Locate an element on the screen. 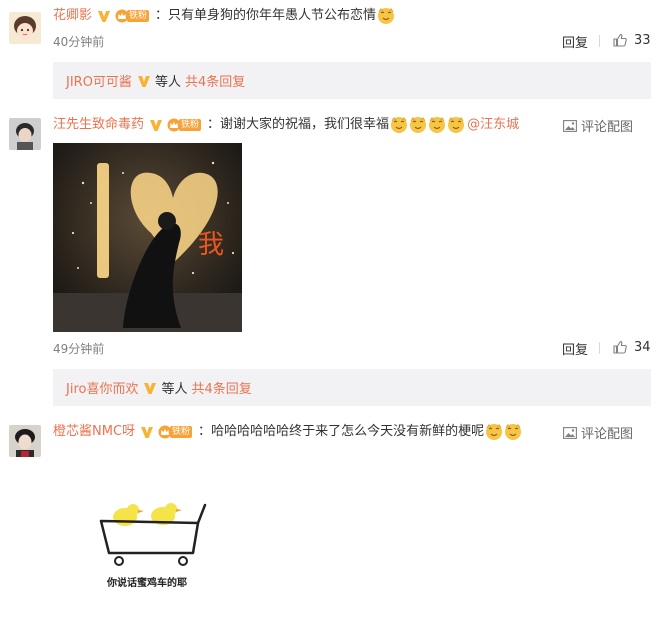 The height and width of the screenshot is (622, 660). dog-emoji-icon is located at coordinates (513, 432).